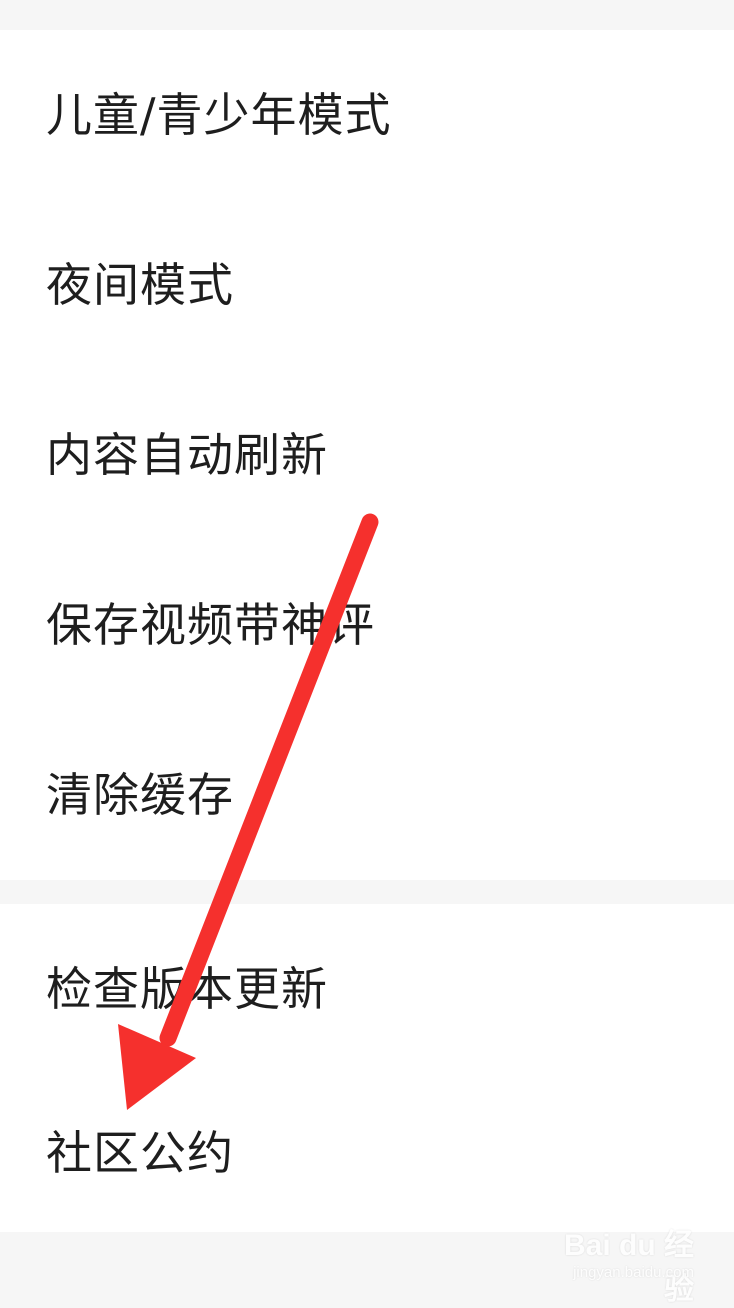  Describe the element at coordinates (219, 115) in the screenshot. I see `setting-item-label: 儿童/青少年模式` at that location.